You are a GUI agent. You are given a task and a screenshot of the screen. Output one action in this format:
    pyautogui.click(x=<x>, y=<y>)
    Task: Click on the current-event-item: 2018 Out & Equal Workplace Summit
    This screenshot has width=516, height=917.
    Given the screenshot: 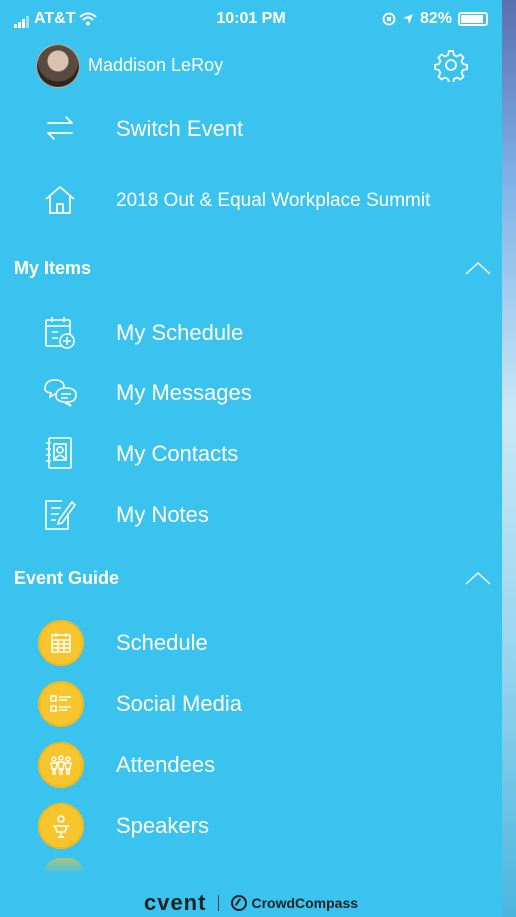 What is the action you would take?
    pyautogui.click(x=251, y=200)
    